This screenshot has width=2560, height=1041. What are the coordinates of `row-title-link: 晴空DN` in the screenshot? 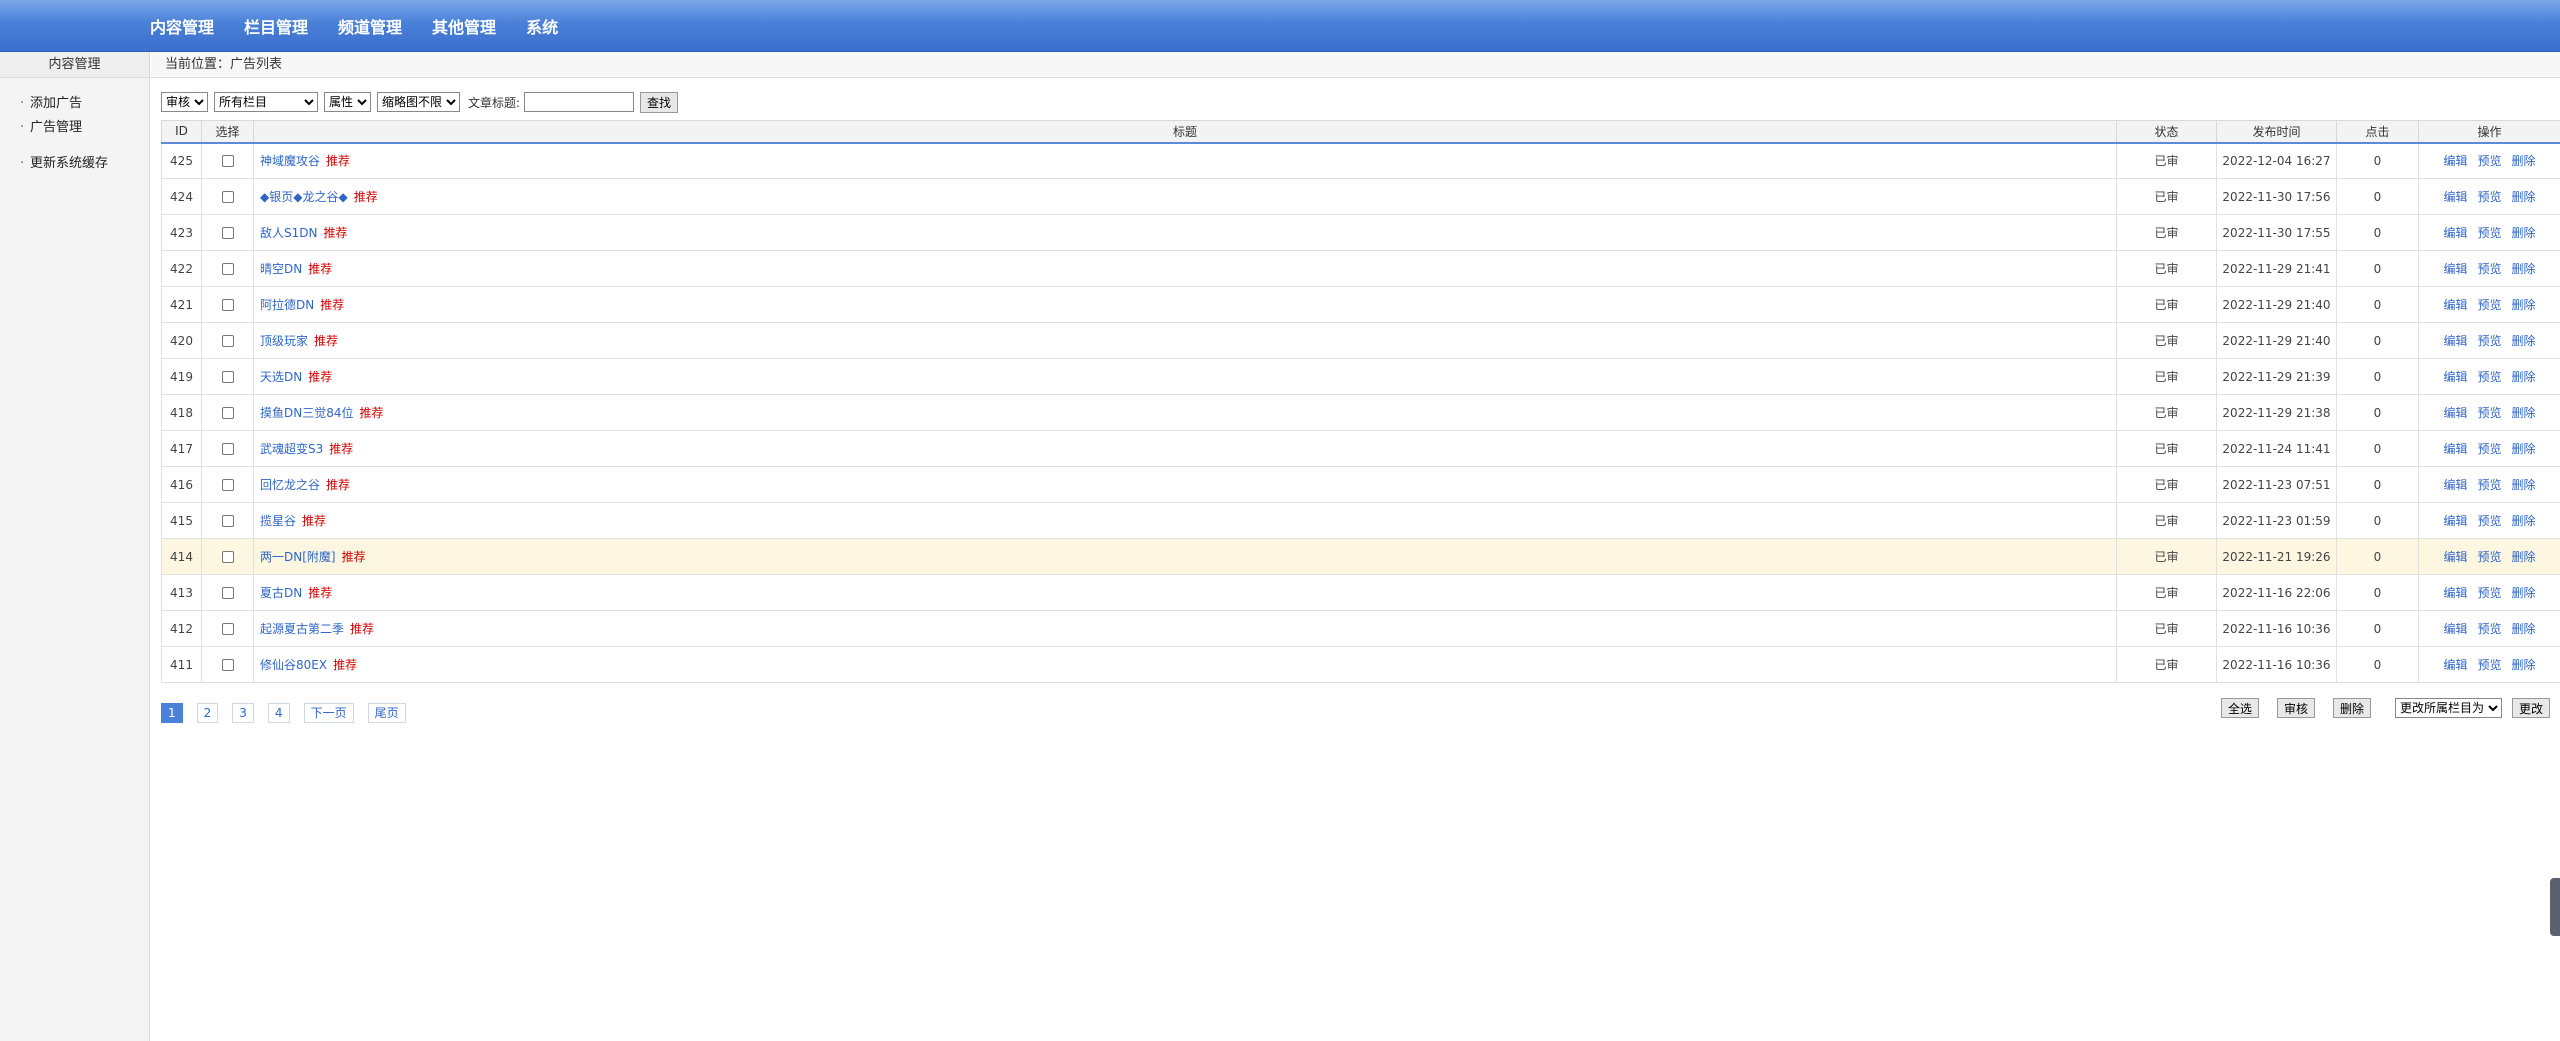 It's located at (281, 269).